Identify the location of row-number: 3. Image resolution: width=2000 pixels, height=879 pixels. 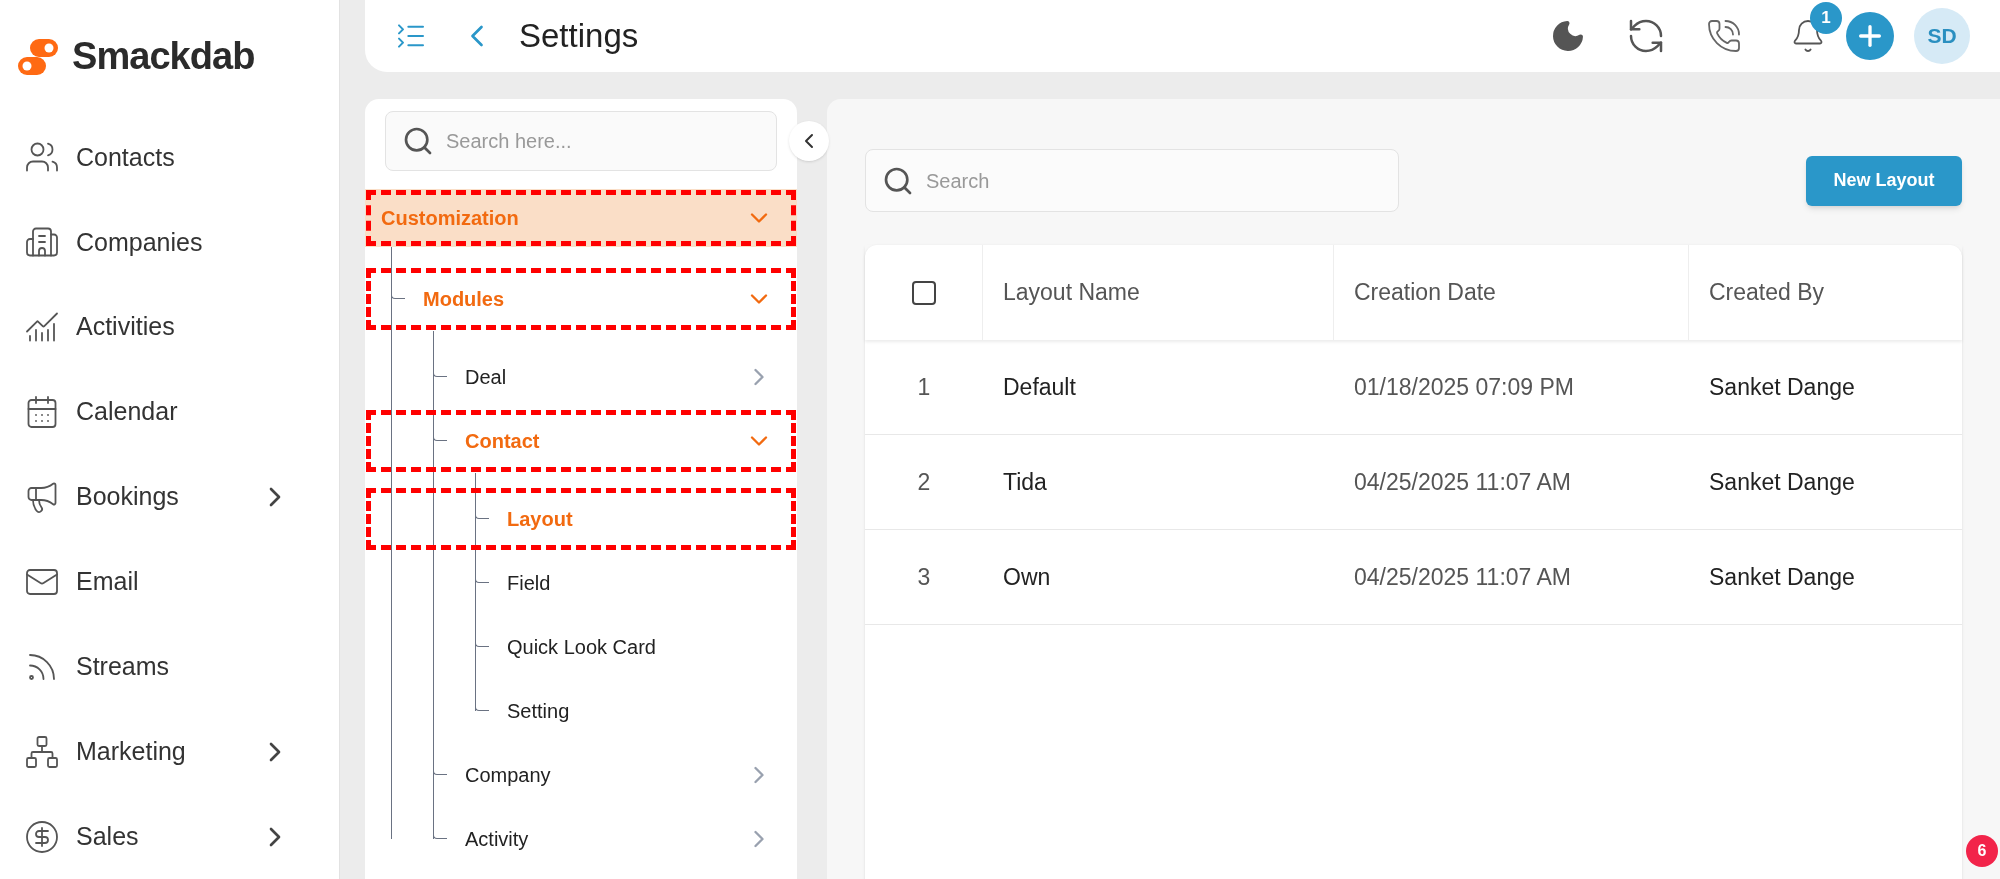
(924, 577).